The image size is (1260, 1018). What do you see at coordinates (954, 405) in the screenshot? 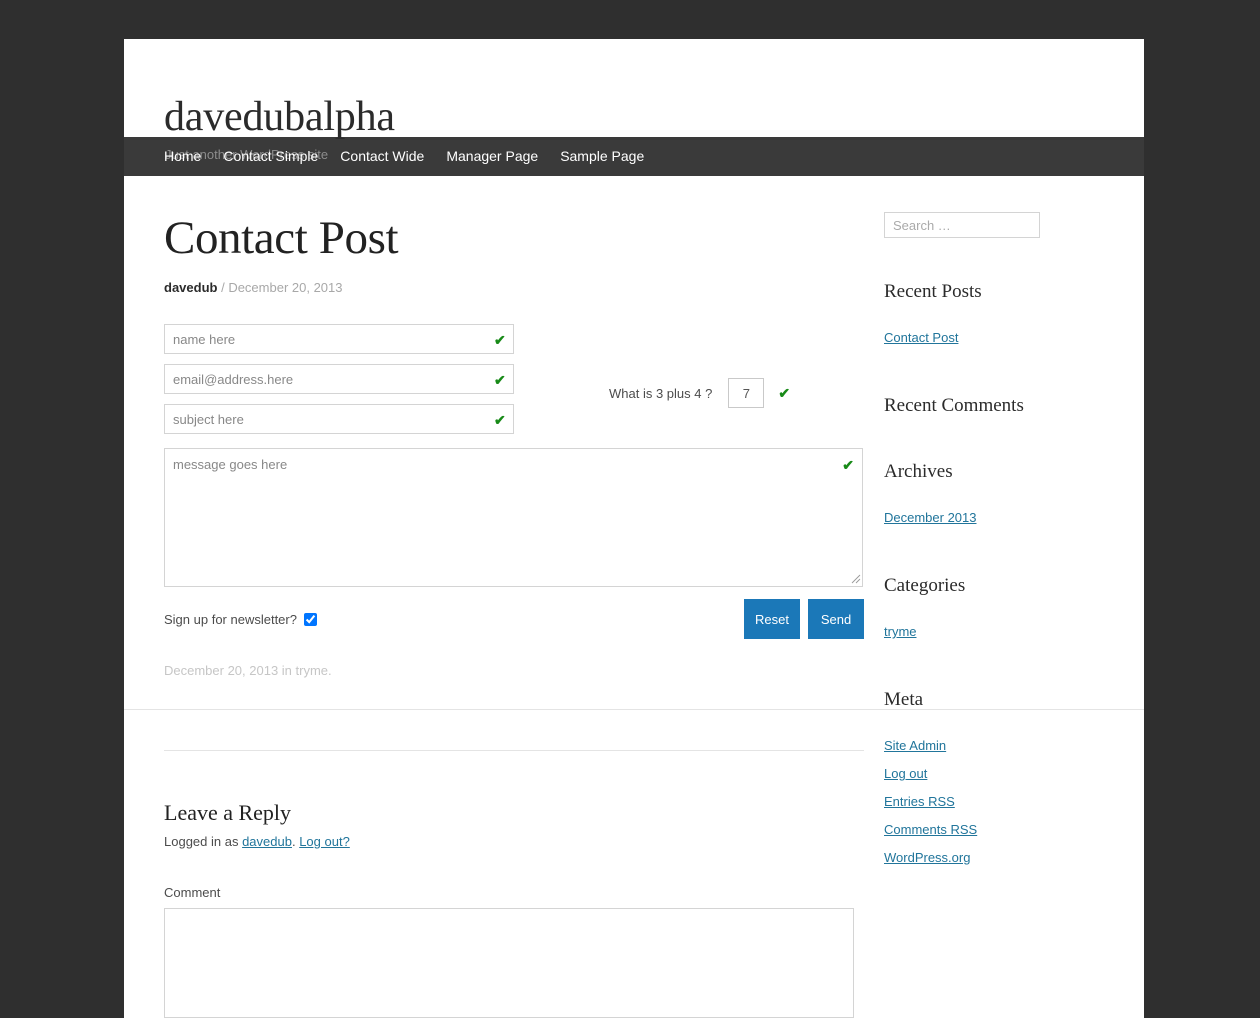
I see `widget-title-recent-comments: Recent Comments` at bounding box center [954, 405].